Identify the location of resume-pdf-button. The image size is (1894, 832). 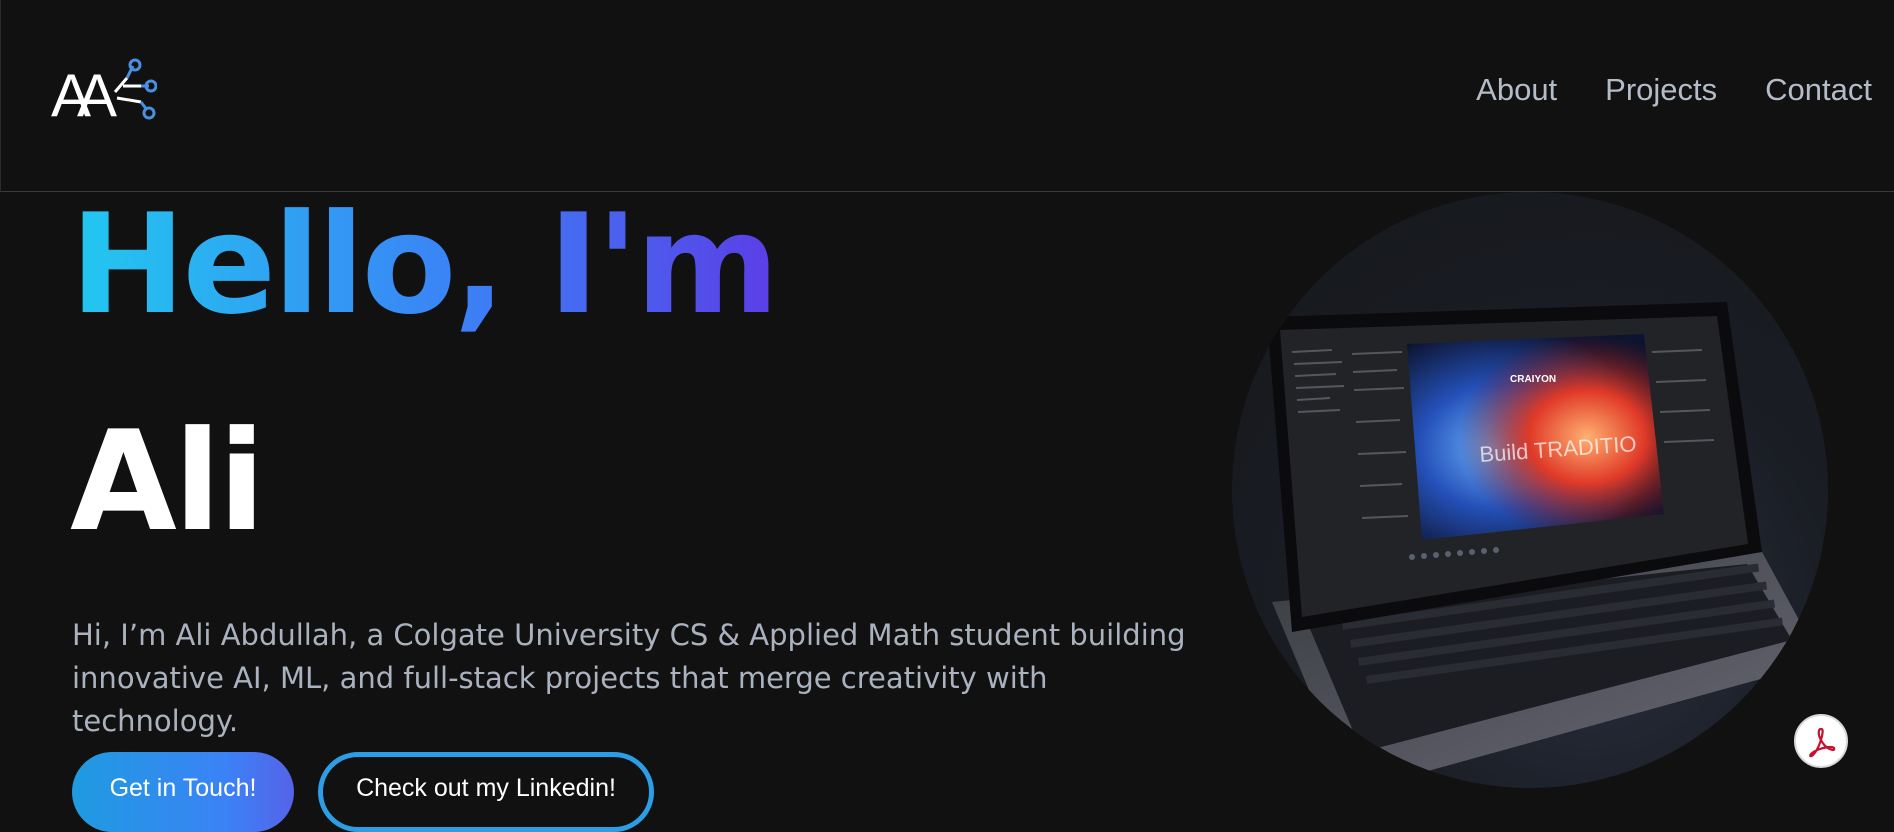
(1821, 741).